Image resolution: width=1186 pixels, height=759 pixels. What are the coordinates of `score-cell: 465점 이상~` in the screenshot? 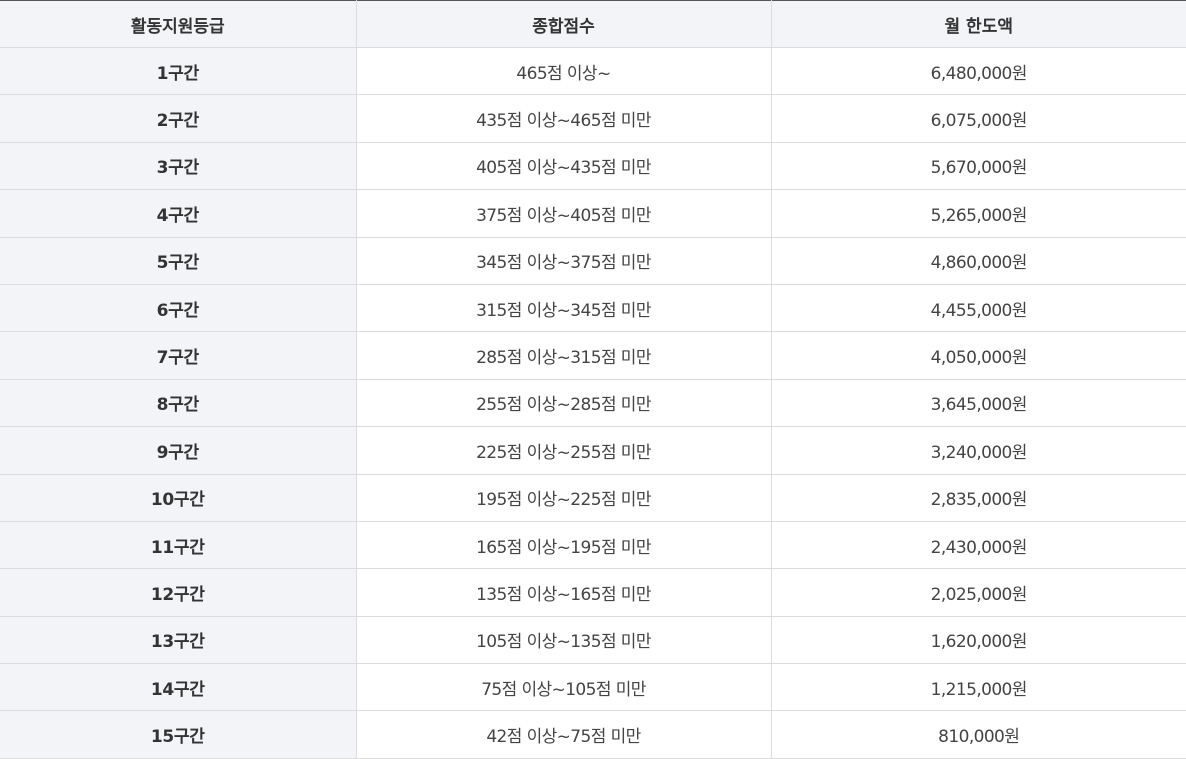 It's located at (563, 71).